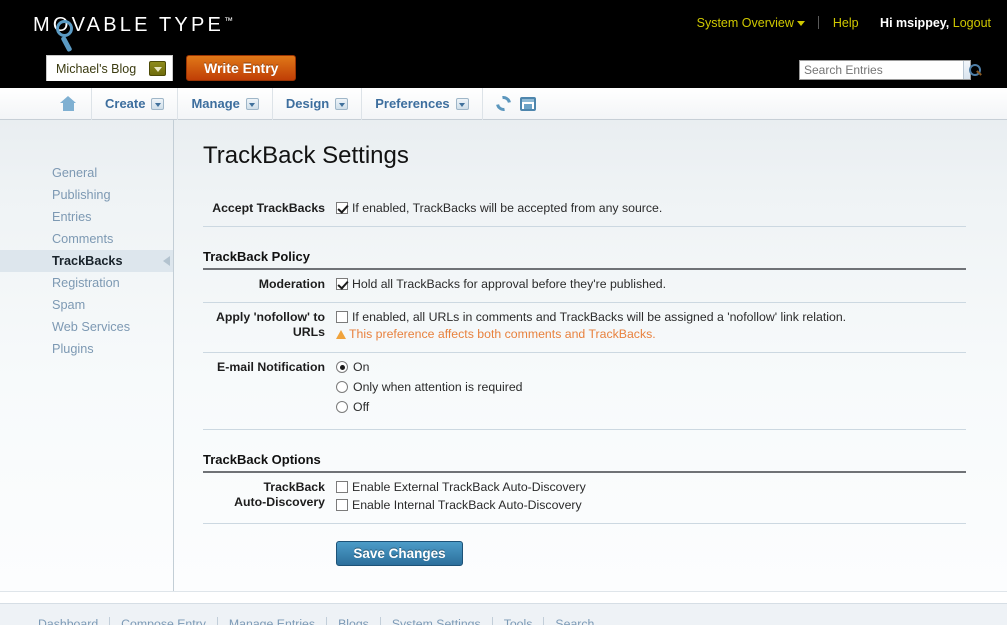 Image resolution: width=1007 pixels, height=625 pixels. What do you see at coordinates (342, 284) in the screenshot?
I see `moderation-checkbox` at bounding box center [342, 284].